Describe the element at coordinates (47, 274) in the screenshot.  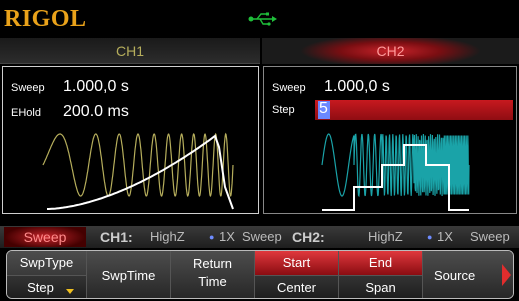
I see `softkey-swptype: SwpType Step` at that location.